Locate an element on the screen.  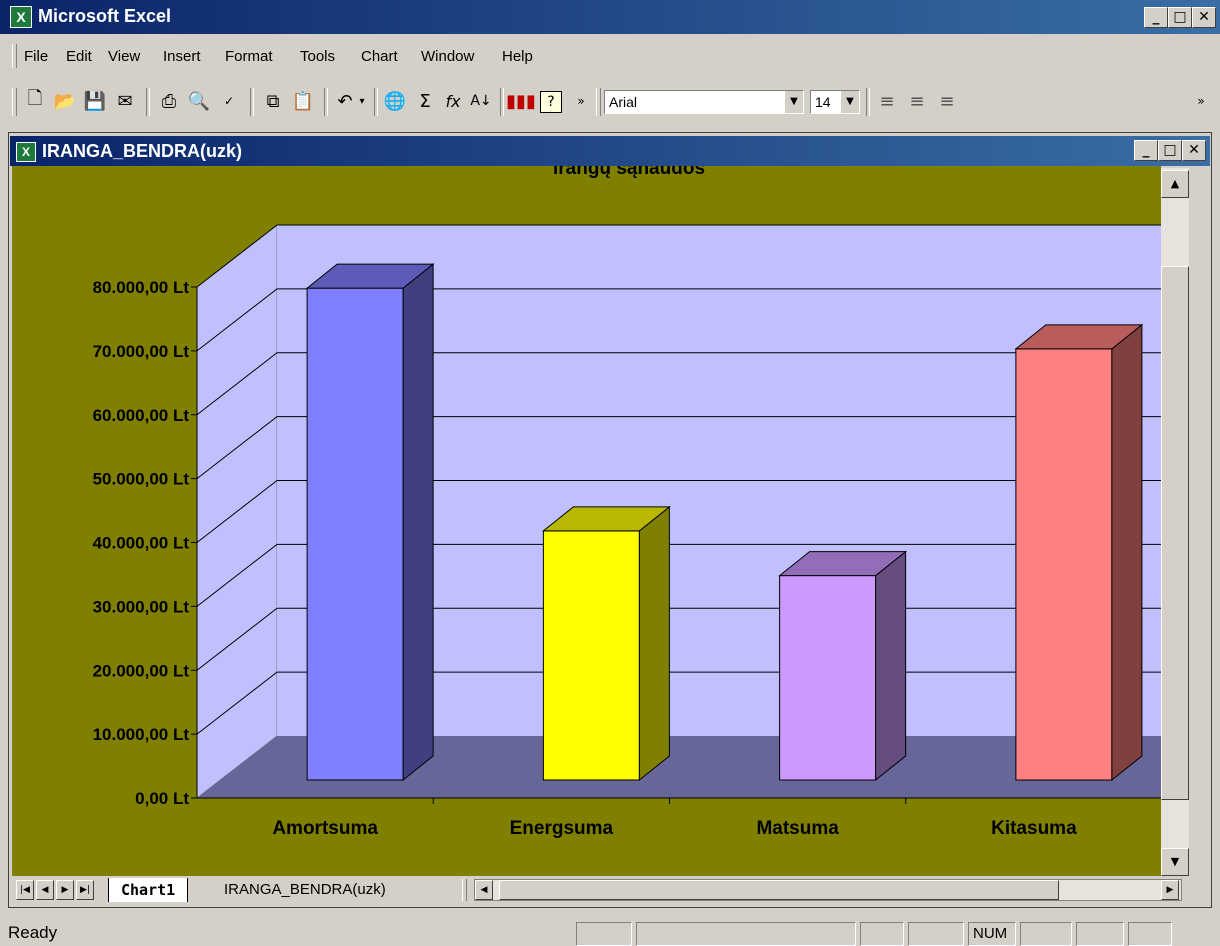
menu-chart: Chart is located at coordinates (379, 56).